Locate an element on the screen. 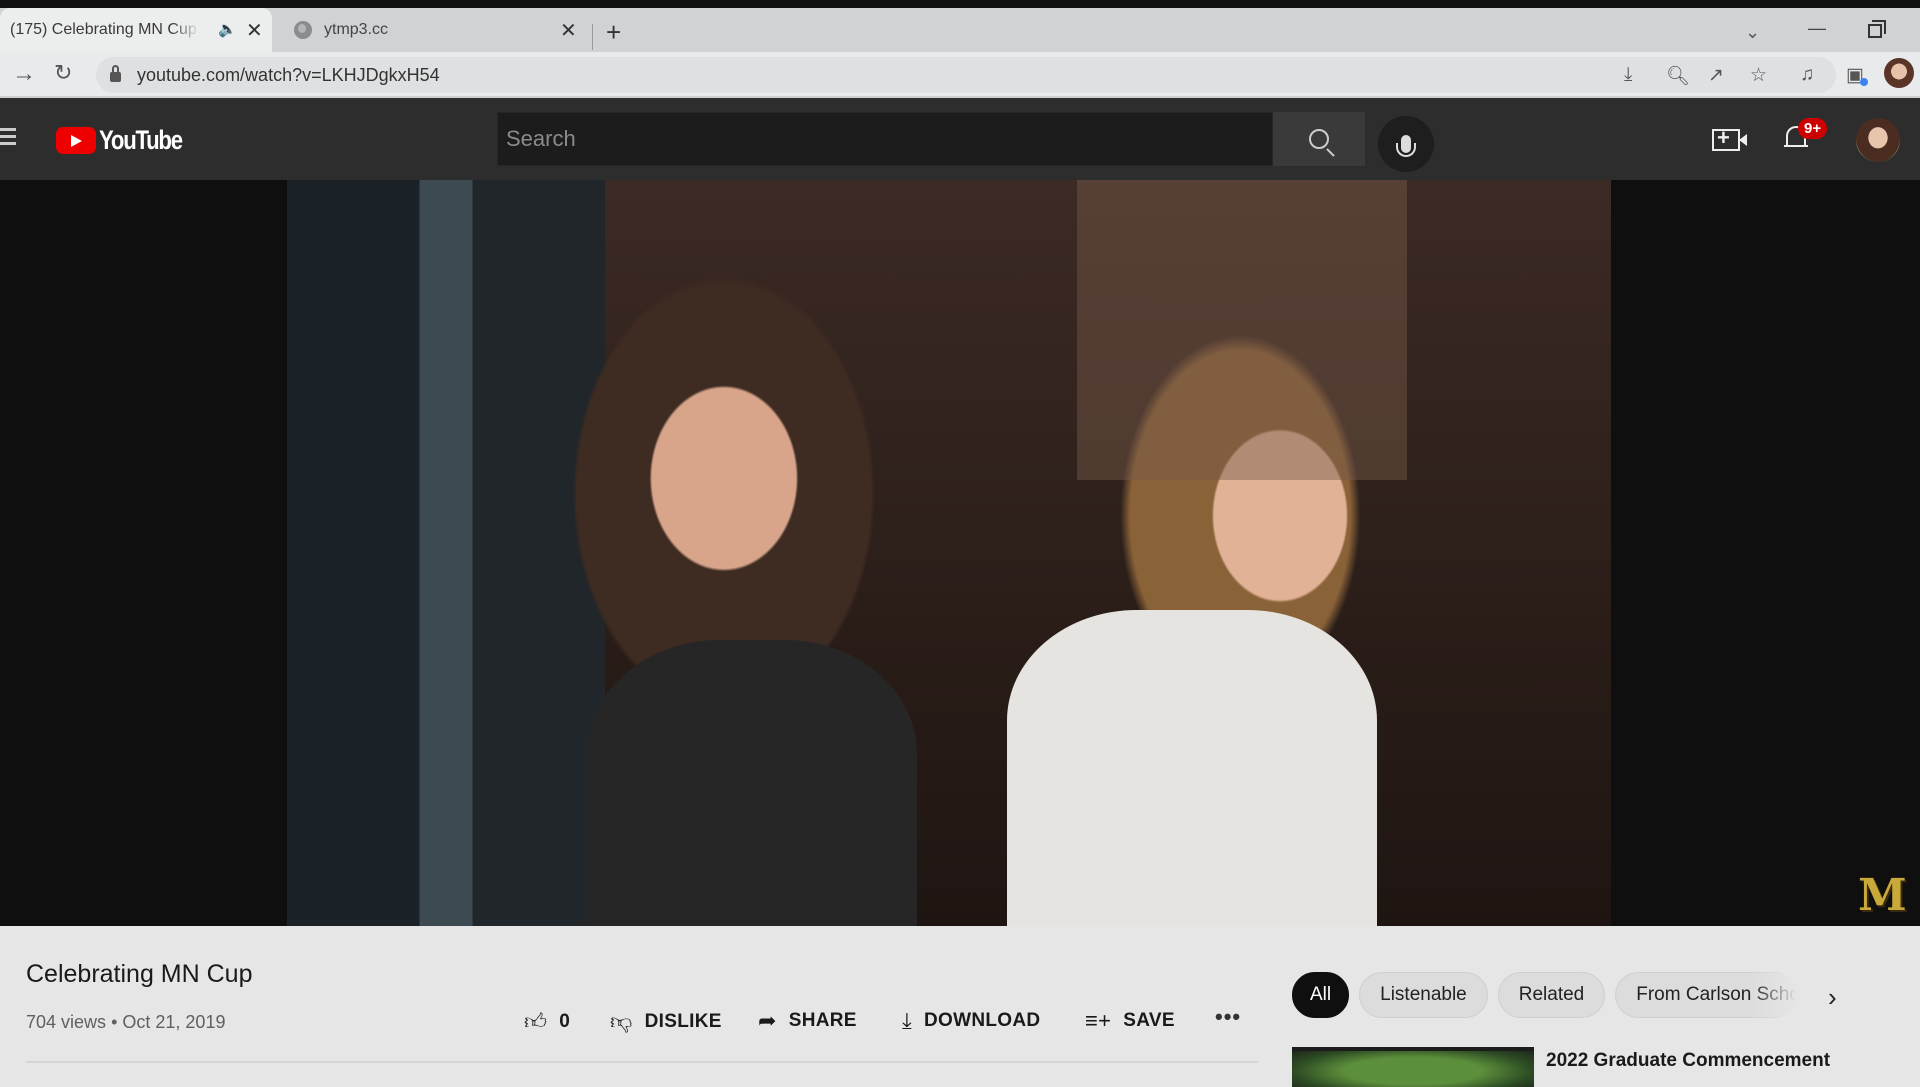 The width and height of the screenshot is (1920, 1087). youtube-wordmark: YouTube is located at coordinates (141, 140).